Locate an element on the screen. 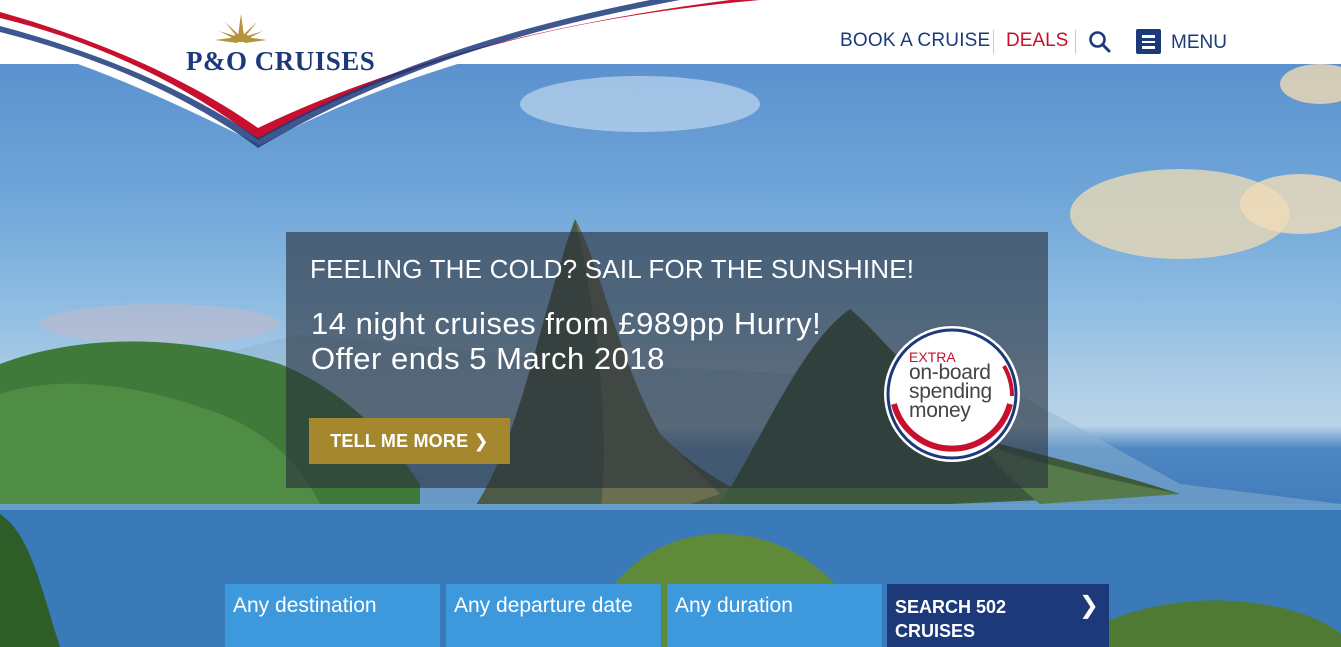 This screenshot has height=647, width=1341. book-a-cruise-link: BOOK A CRUISE is located at coordinates (915, 41).